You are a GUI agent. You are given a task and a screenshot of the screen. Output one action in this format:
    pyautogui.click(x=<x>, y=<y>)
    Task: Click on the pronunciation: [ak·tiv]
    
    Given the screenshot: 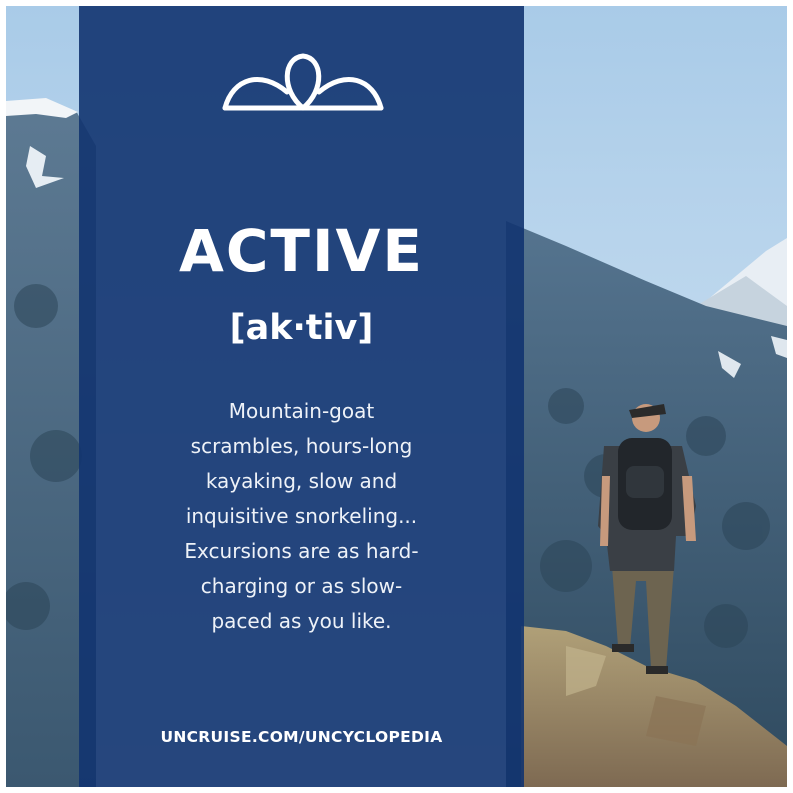 What is the action you would take?
    pyautogui.click(x=301, y=328)
    